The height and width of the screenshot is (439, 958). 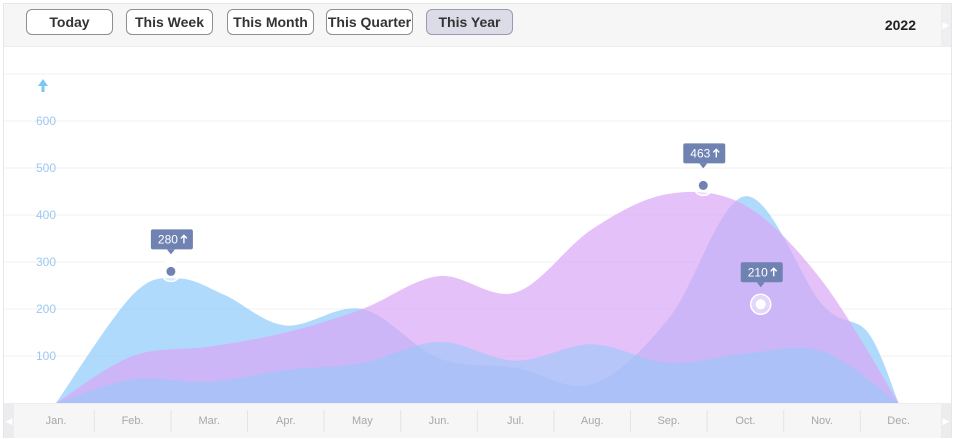 What do you see at coordinates (439, 421) in the screenshot?
I see `x-tick-label: Jun.` at bounding box center [439, 421].